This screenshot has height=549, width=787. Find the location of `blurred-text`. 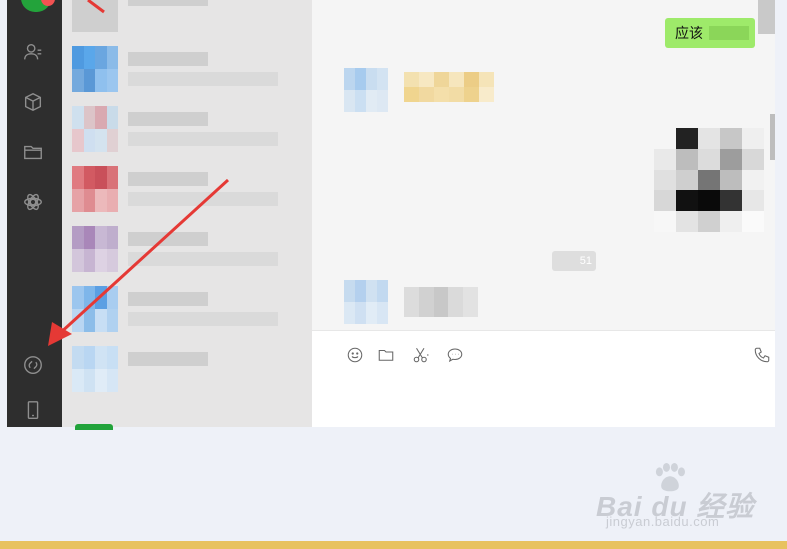

blurred-text is located at coordinates (729, 33).